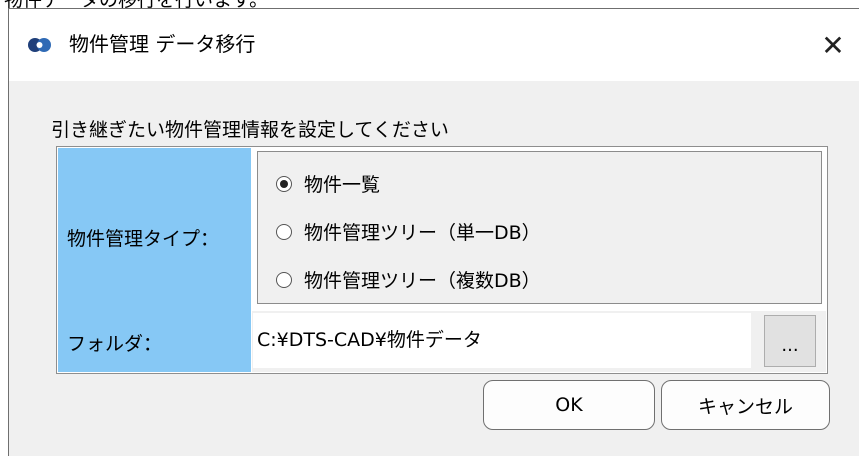 The height and width of the screenshot is (456, 859). What do you see at coordinates (745, 405) in the screenshot?
I see `cancel-button: キャンセル` at bounding box center [745, 405].